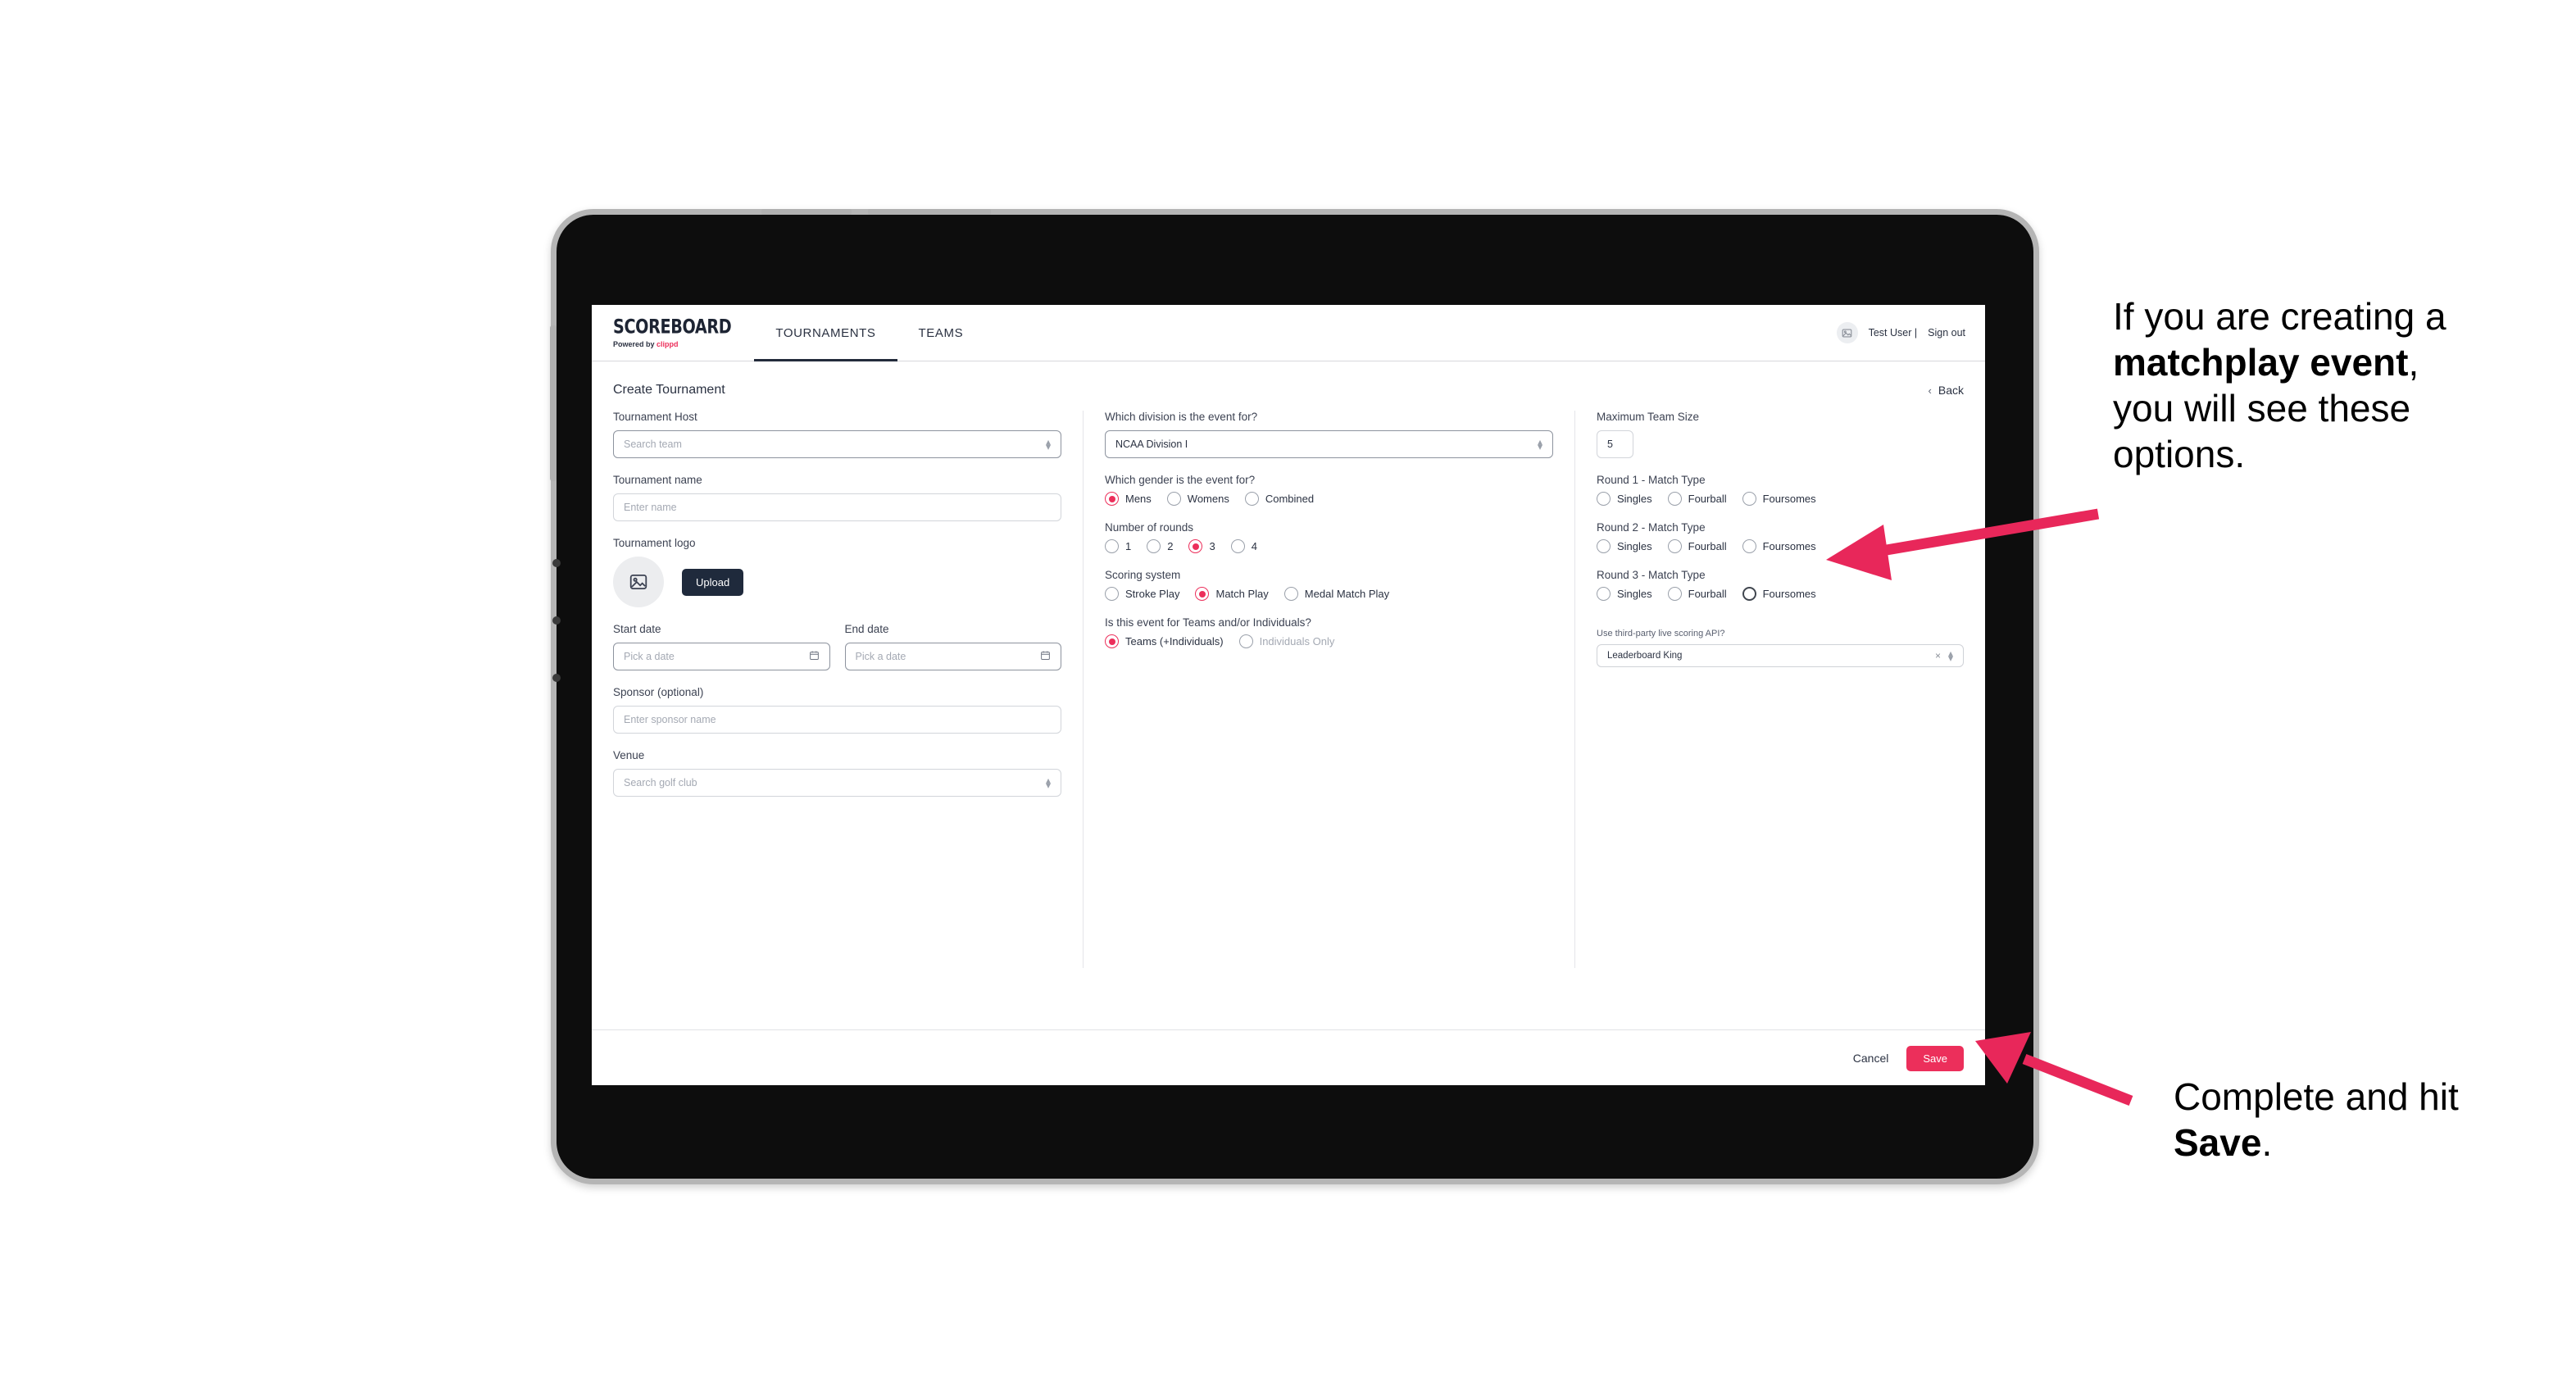 This screenshot has width=2576, height=1386. What do you see at coordinates (1164, 641) in the screenshot?
I see `radio-teams-plus-individuals: Teams (+Individuals)` at bounding box center [1164, 641].